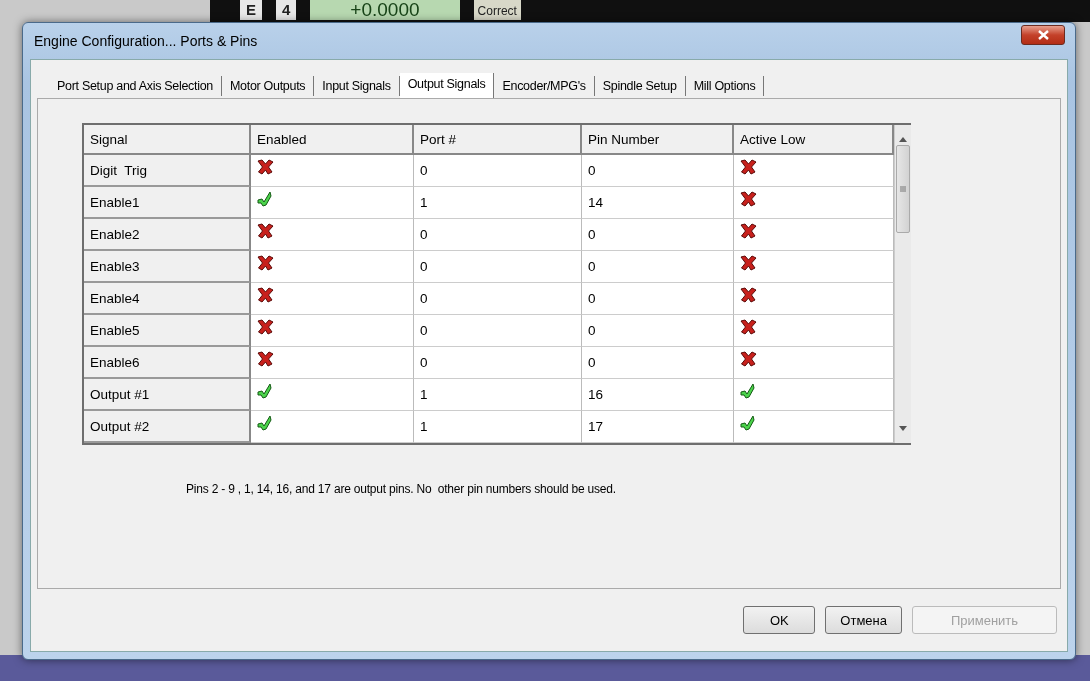 The width and height of the screenshot is (1090, 681). Describe the element at coordinates (779, 620) in the screenshot. I see `dialog-button: OK` at that location.